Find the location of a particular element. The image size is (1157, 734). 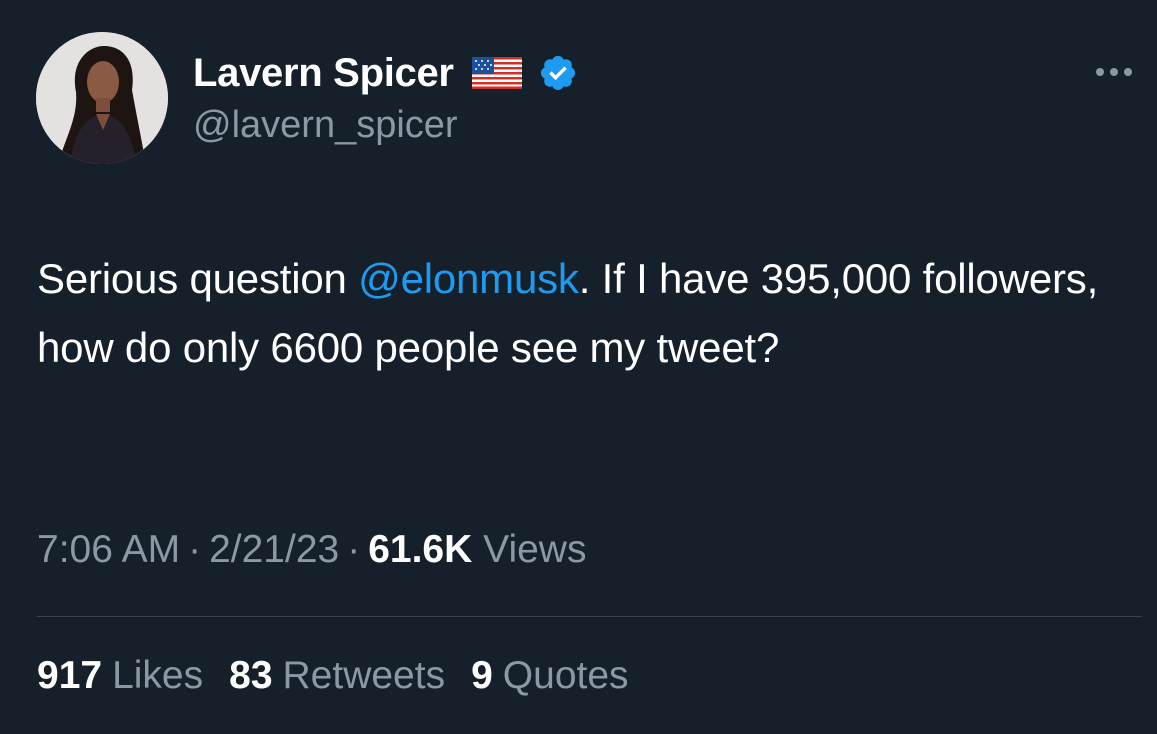

retweets-stat: 83 Retweets is located at coordinates (337, 676).